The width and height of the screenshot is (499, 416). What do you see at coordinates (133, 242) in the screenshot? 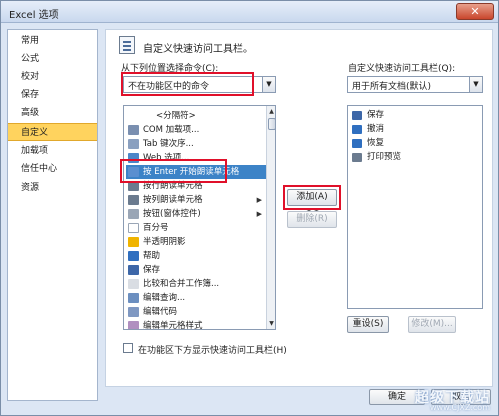
I see `check-shadow-icon` at bounding box center [133, 242].